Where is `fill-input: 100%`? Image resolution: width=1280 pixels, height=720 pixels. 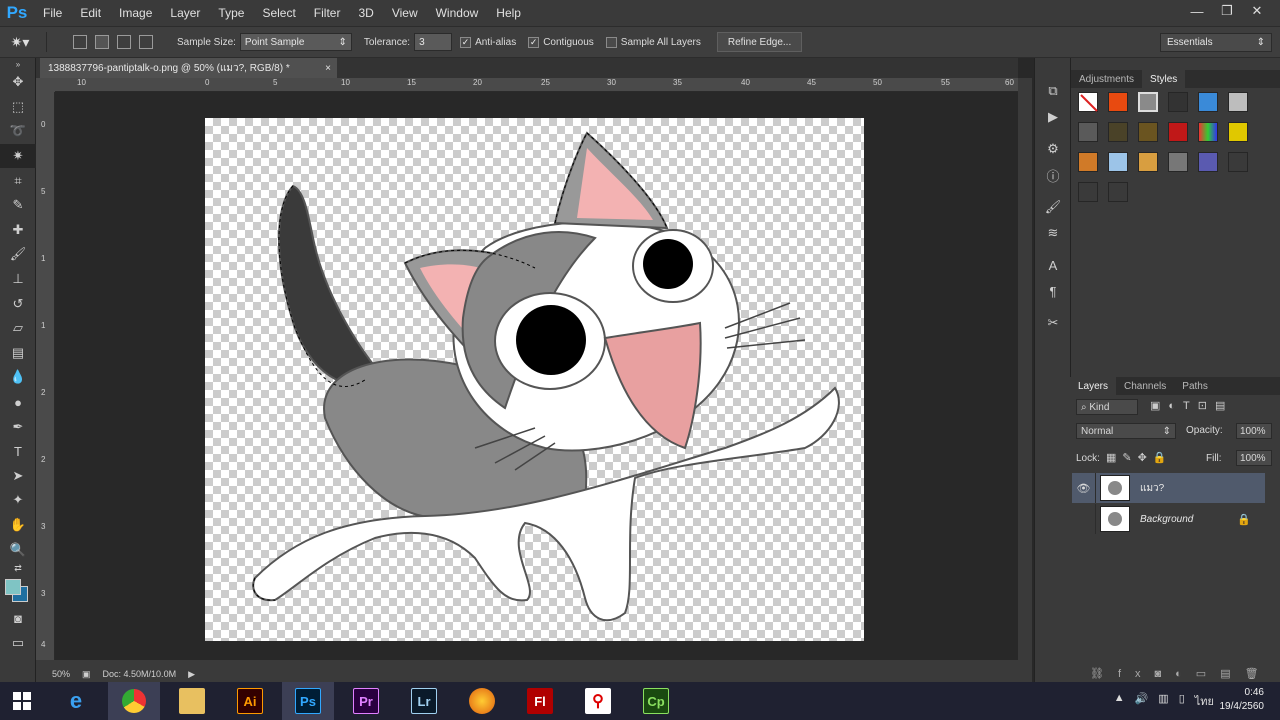 fill-input: 100% is located at coordinates (1254, 458).